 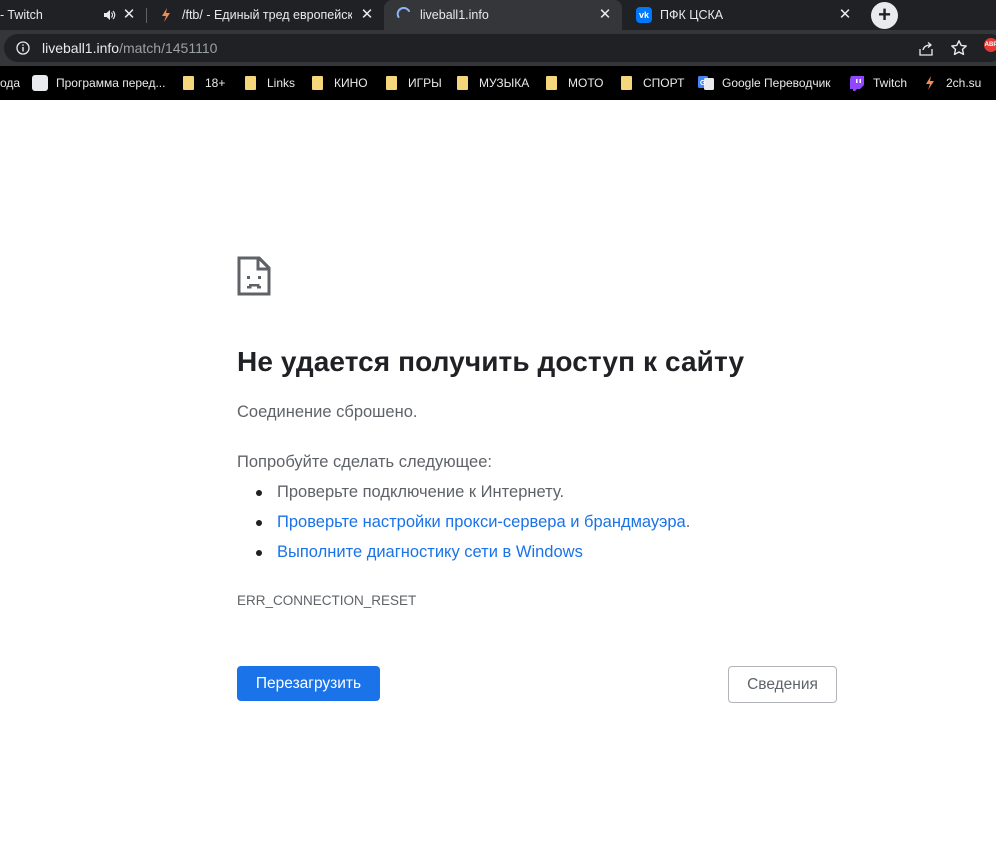 I want to click on bookmark-item: G Google Переводчик, so click(x=764, y=83).